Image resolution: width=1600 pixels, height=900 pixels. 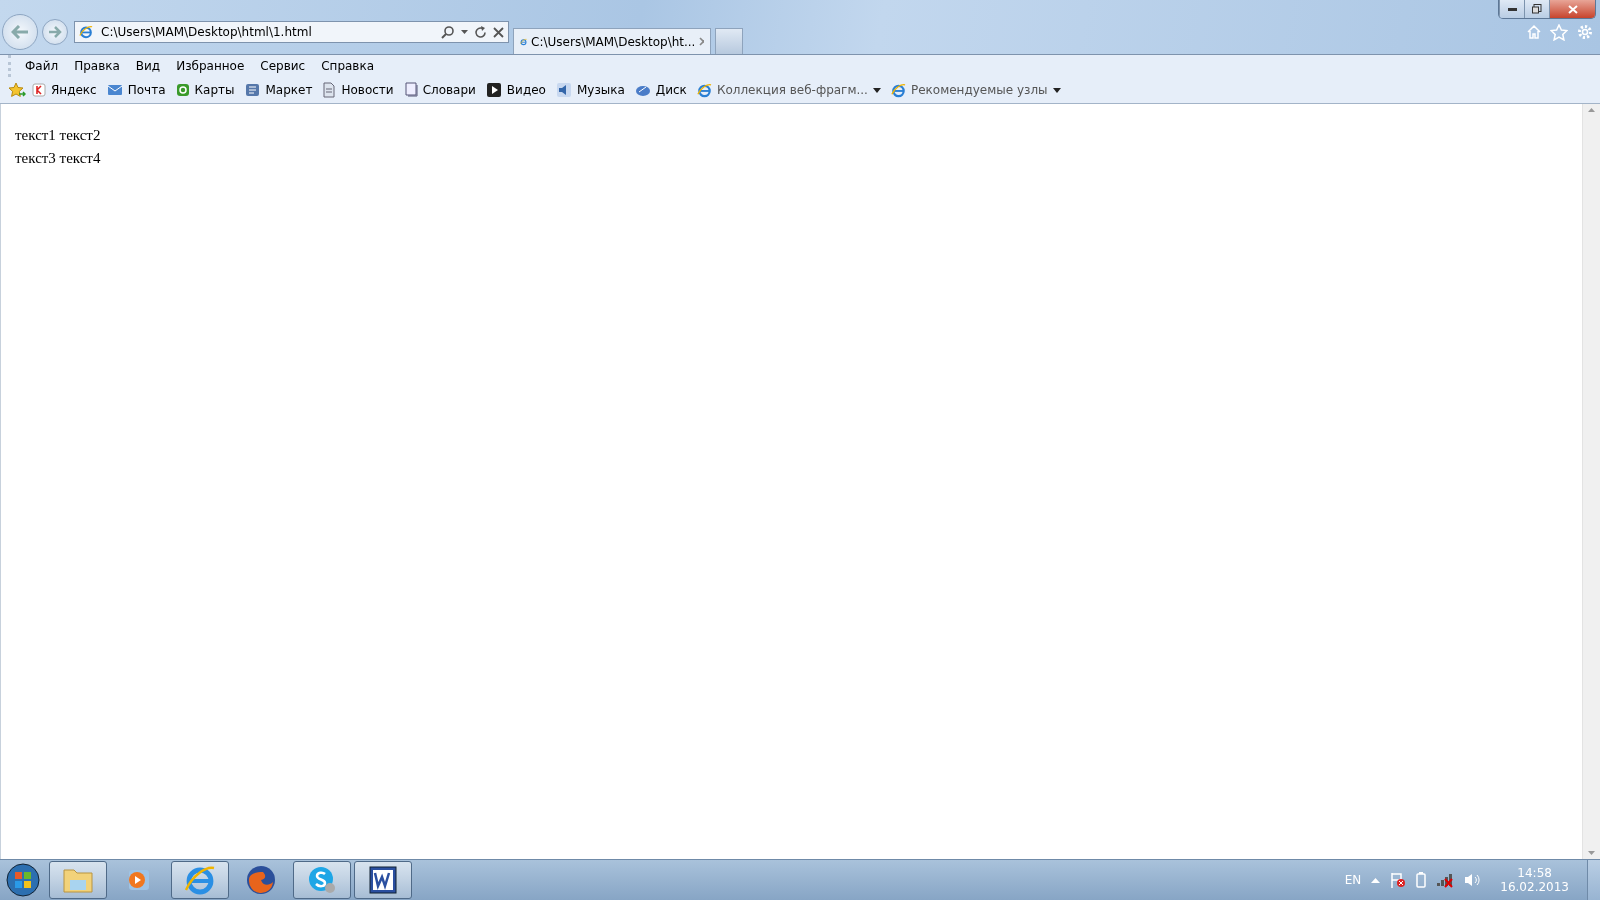 What do you see at coordinates (493, 90) in the screenshot?
I see `play-icon` at bounding box center [493, 90].